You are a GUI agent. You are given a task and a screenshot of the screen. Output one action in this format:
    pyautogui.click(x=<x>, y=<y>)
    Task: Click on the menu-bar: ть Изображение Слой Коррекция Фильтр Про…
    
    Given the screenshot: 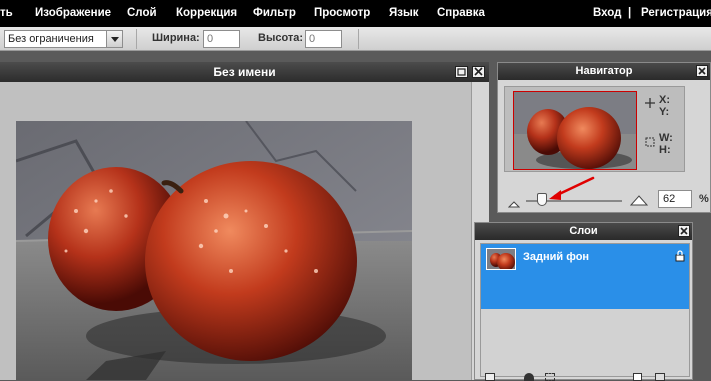 What is the action you would take?
    pyautogui.click(x=355, y=13)
    